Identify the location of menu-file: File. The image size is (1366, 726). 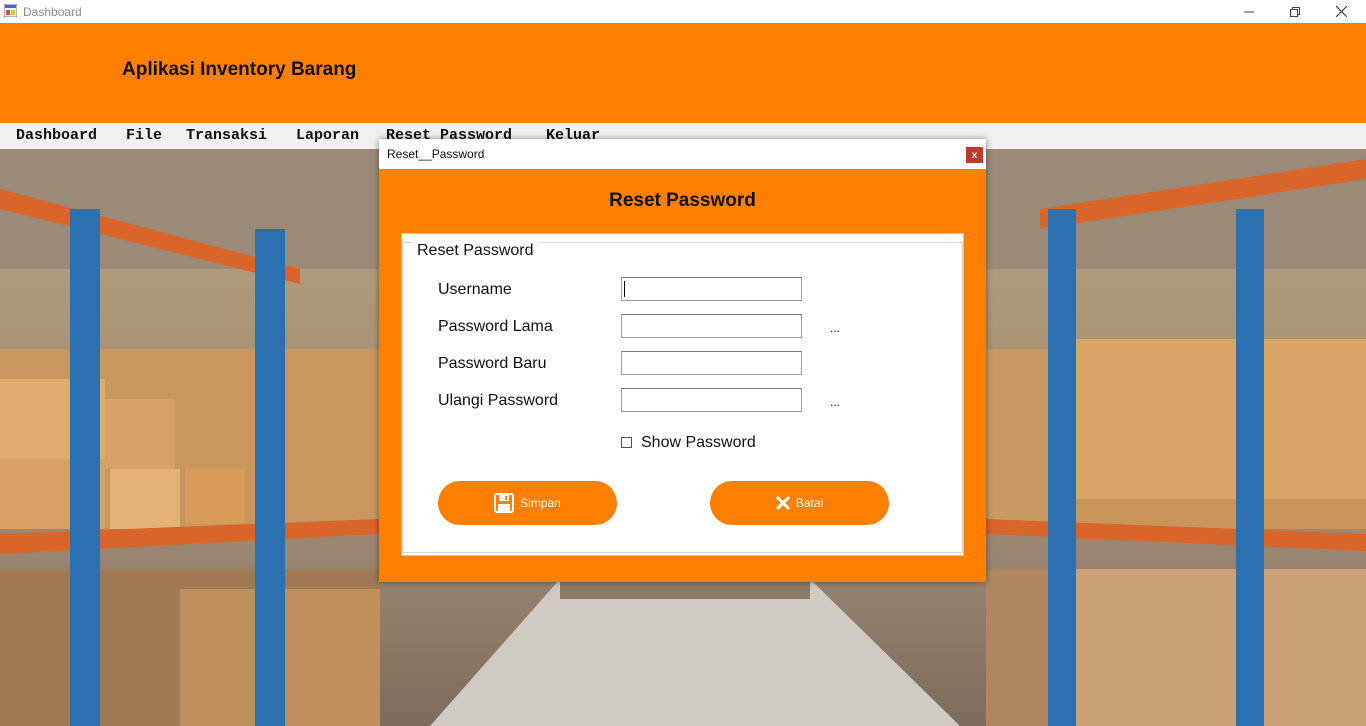
(144, 135).